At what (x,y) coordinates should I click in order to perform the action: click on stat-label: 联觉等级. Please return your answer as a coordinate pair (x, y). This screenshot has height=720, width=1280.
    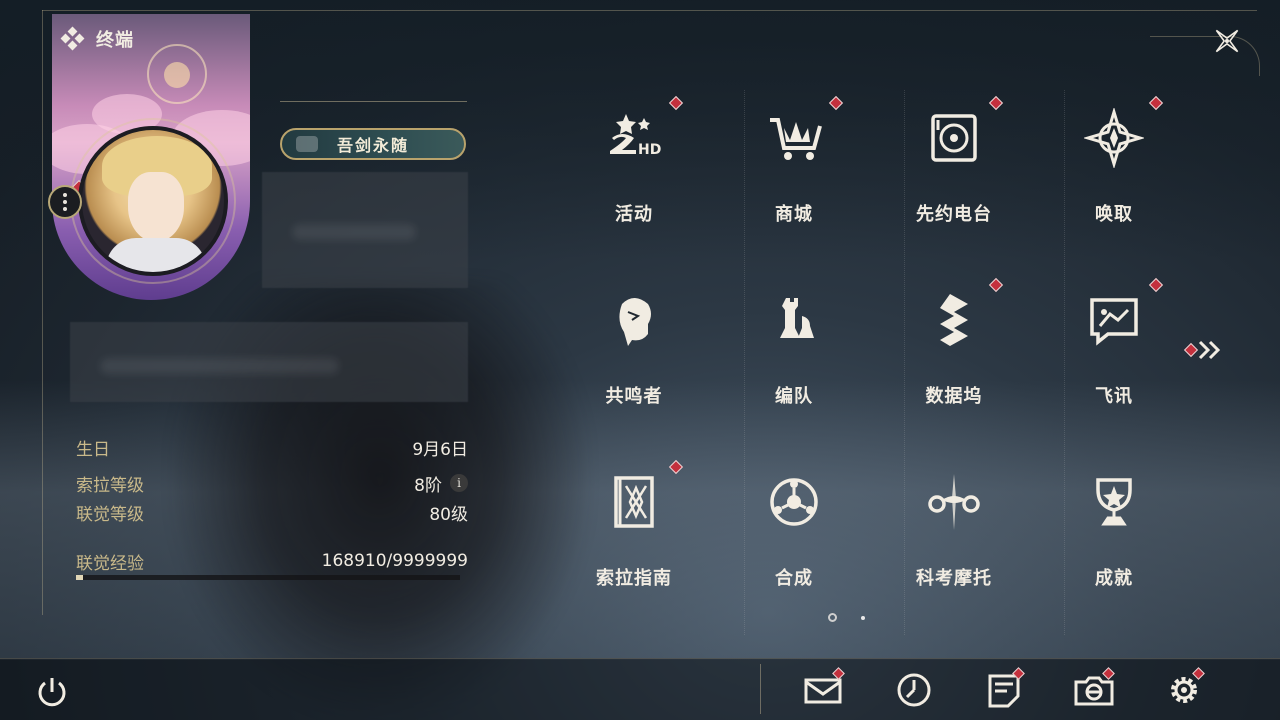
    Looking at the image, I should click on (110, 514).